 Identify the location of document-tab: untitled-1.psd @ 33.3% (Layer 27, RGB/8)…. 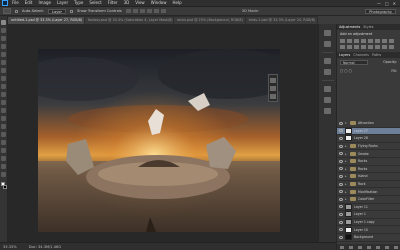
(46, 20).